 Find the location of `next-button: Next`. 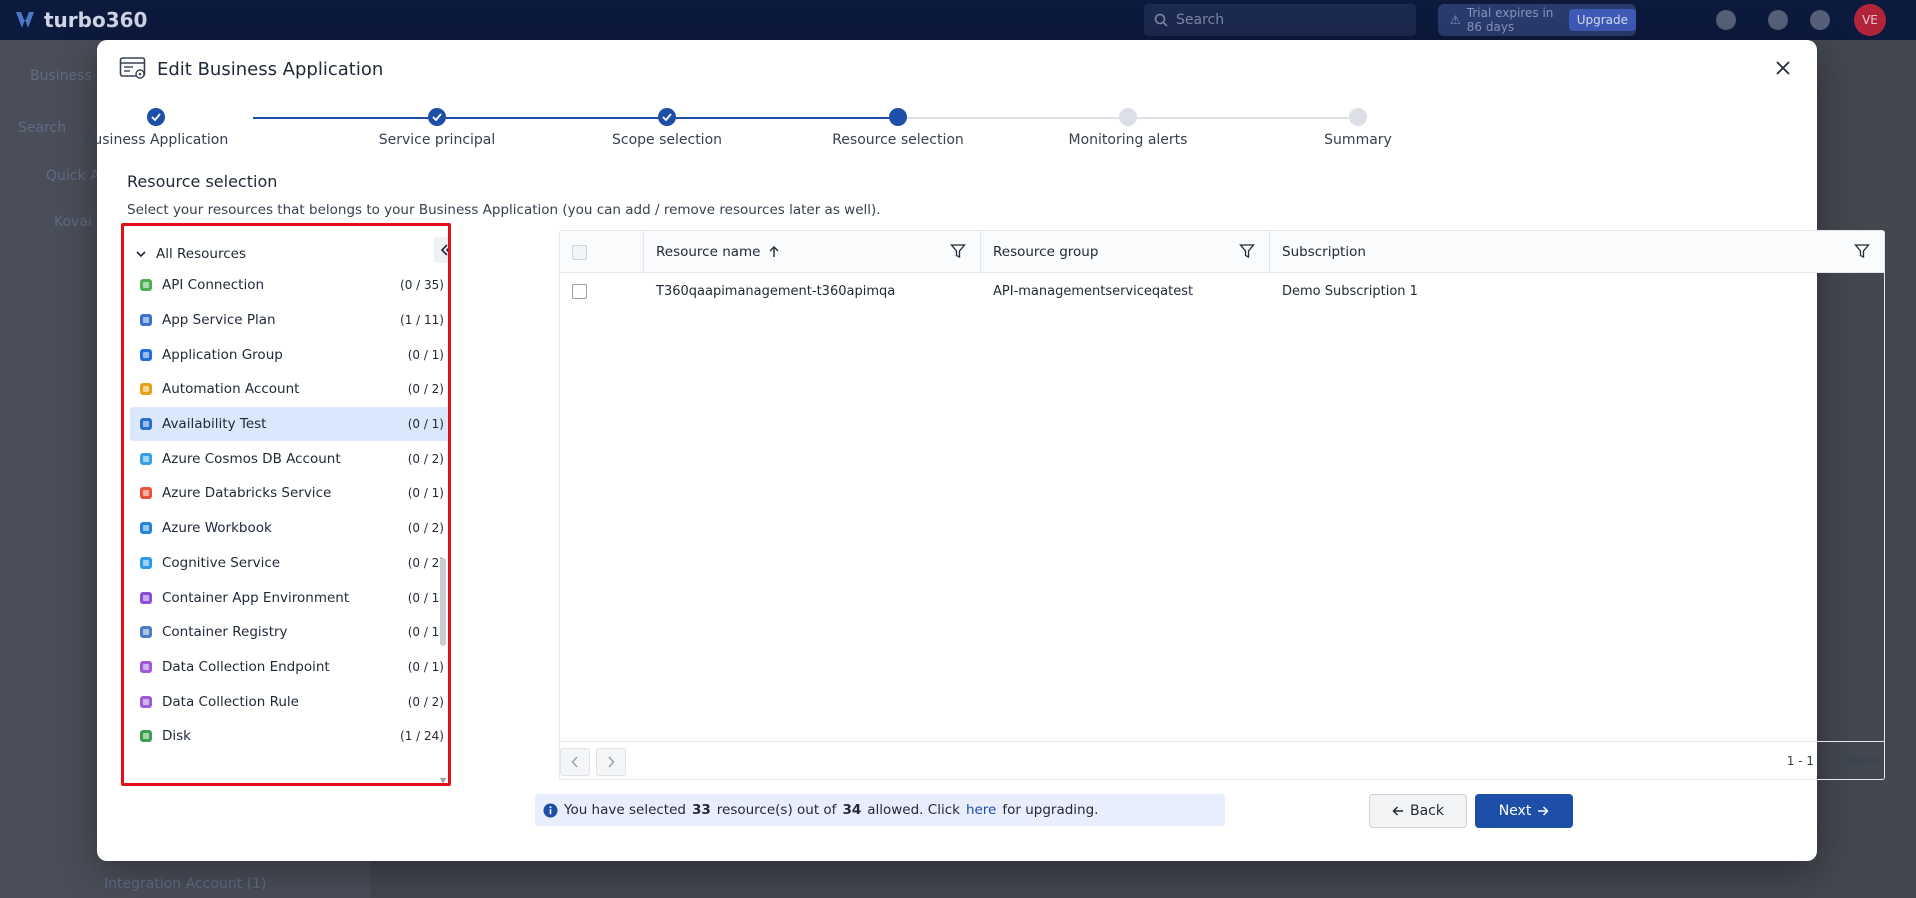

next-button: Next is located at coordinates (1524, 811).